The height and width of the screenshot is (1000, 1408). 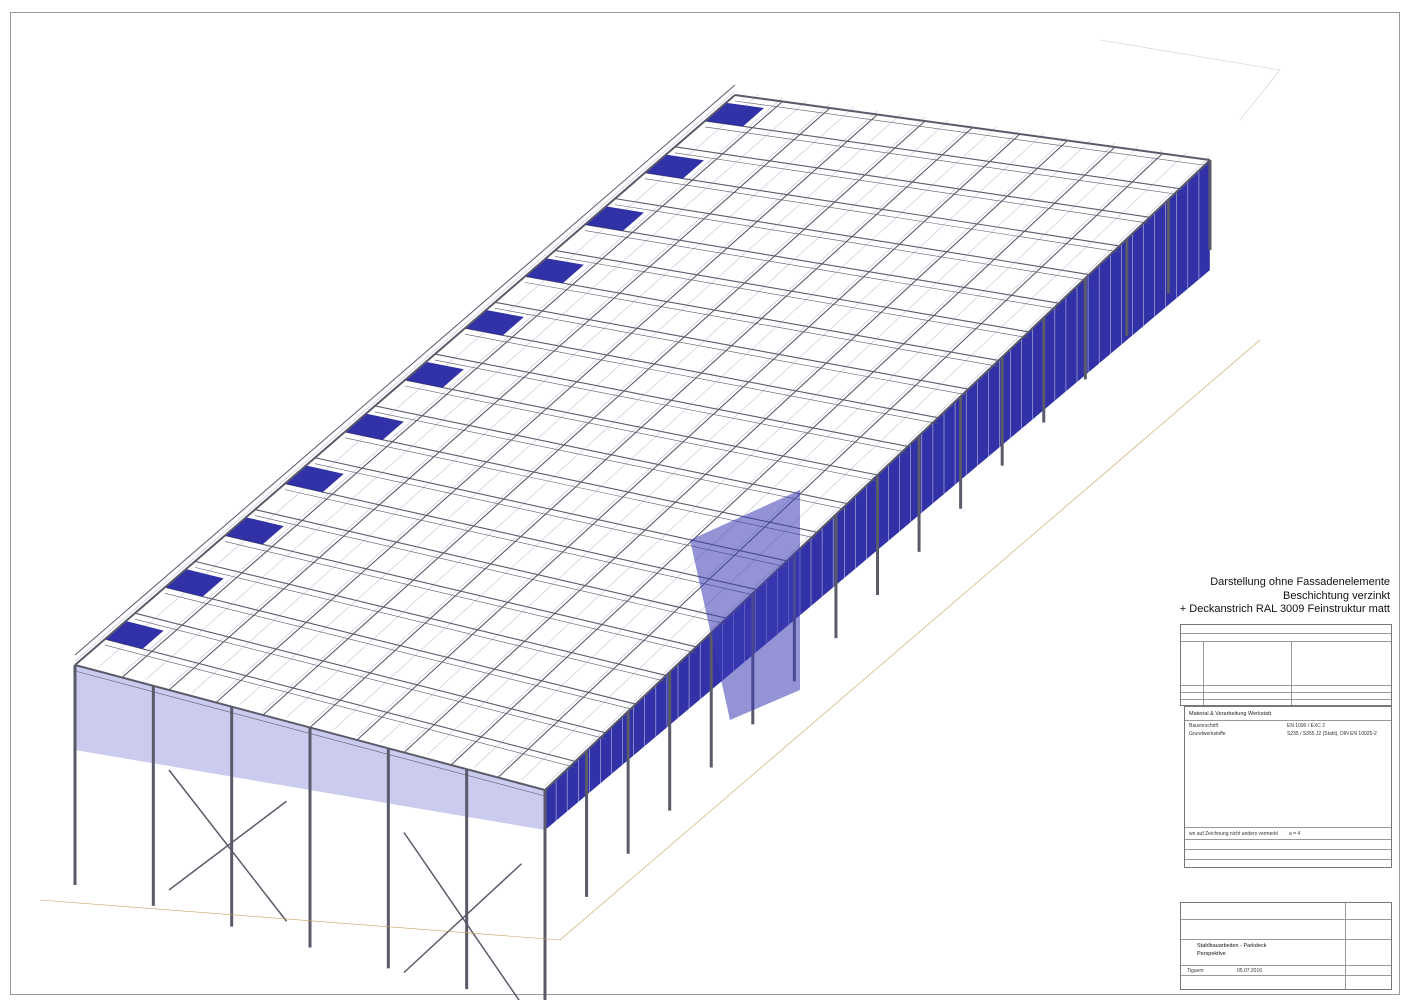 I want to click on material-row-label: Grundwerkstoffe, so click(x=1207, y=734).